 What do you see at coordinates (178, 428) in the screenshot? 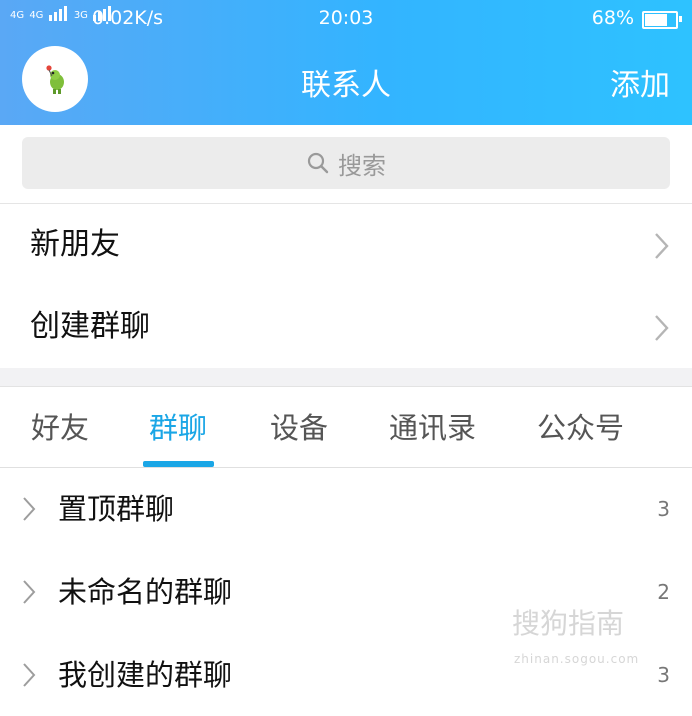
I see `tab-groups: 群聊` at bounding box center [178, 428].